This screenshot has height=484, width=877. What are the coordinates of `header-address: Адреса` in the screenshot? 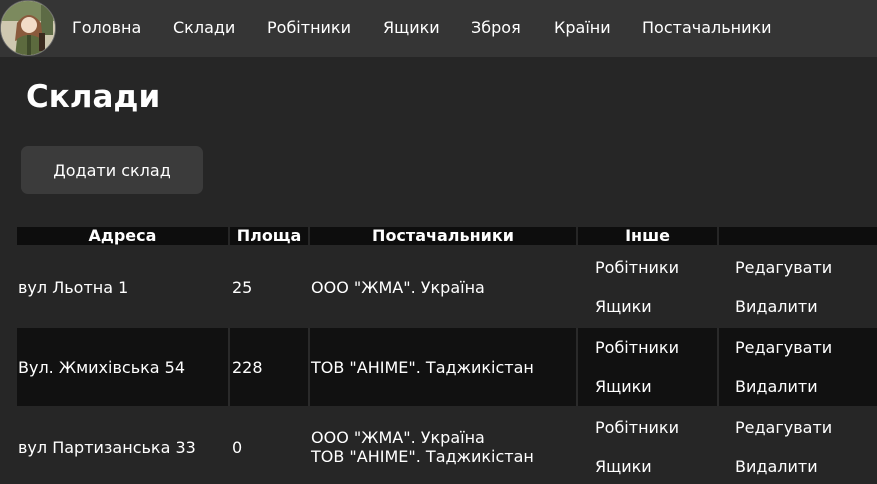 It's located at (122, 236).